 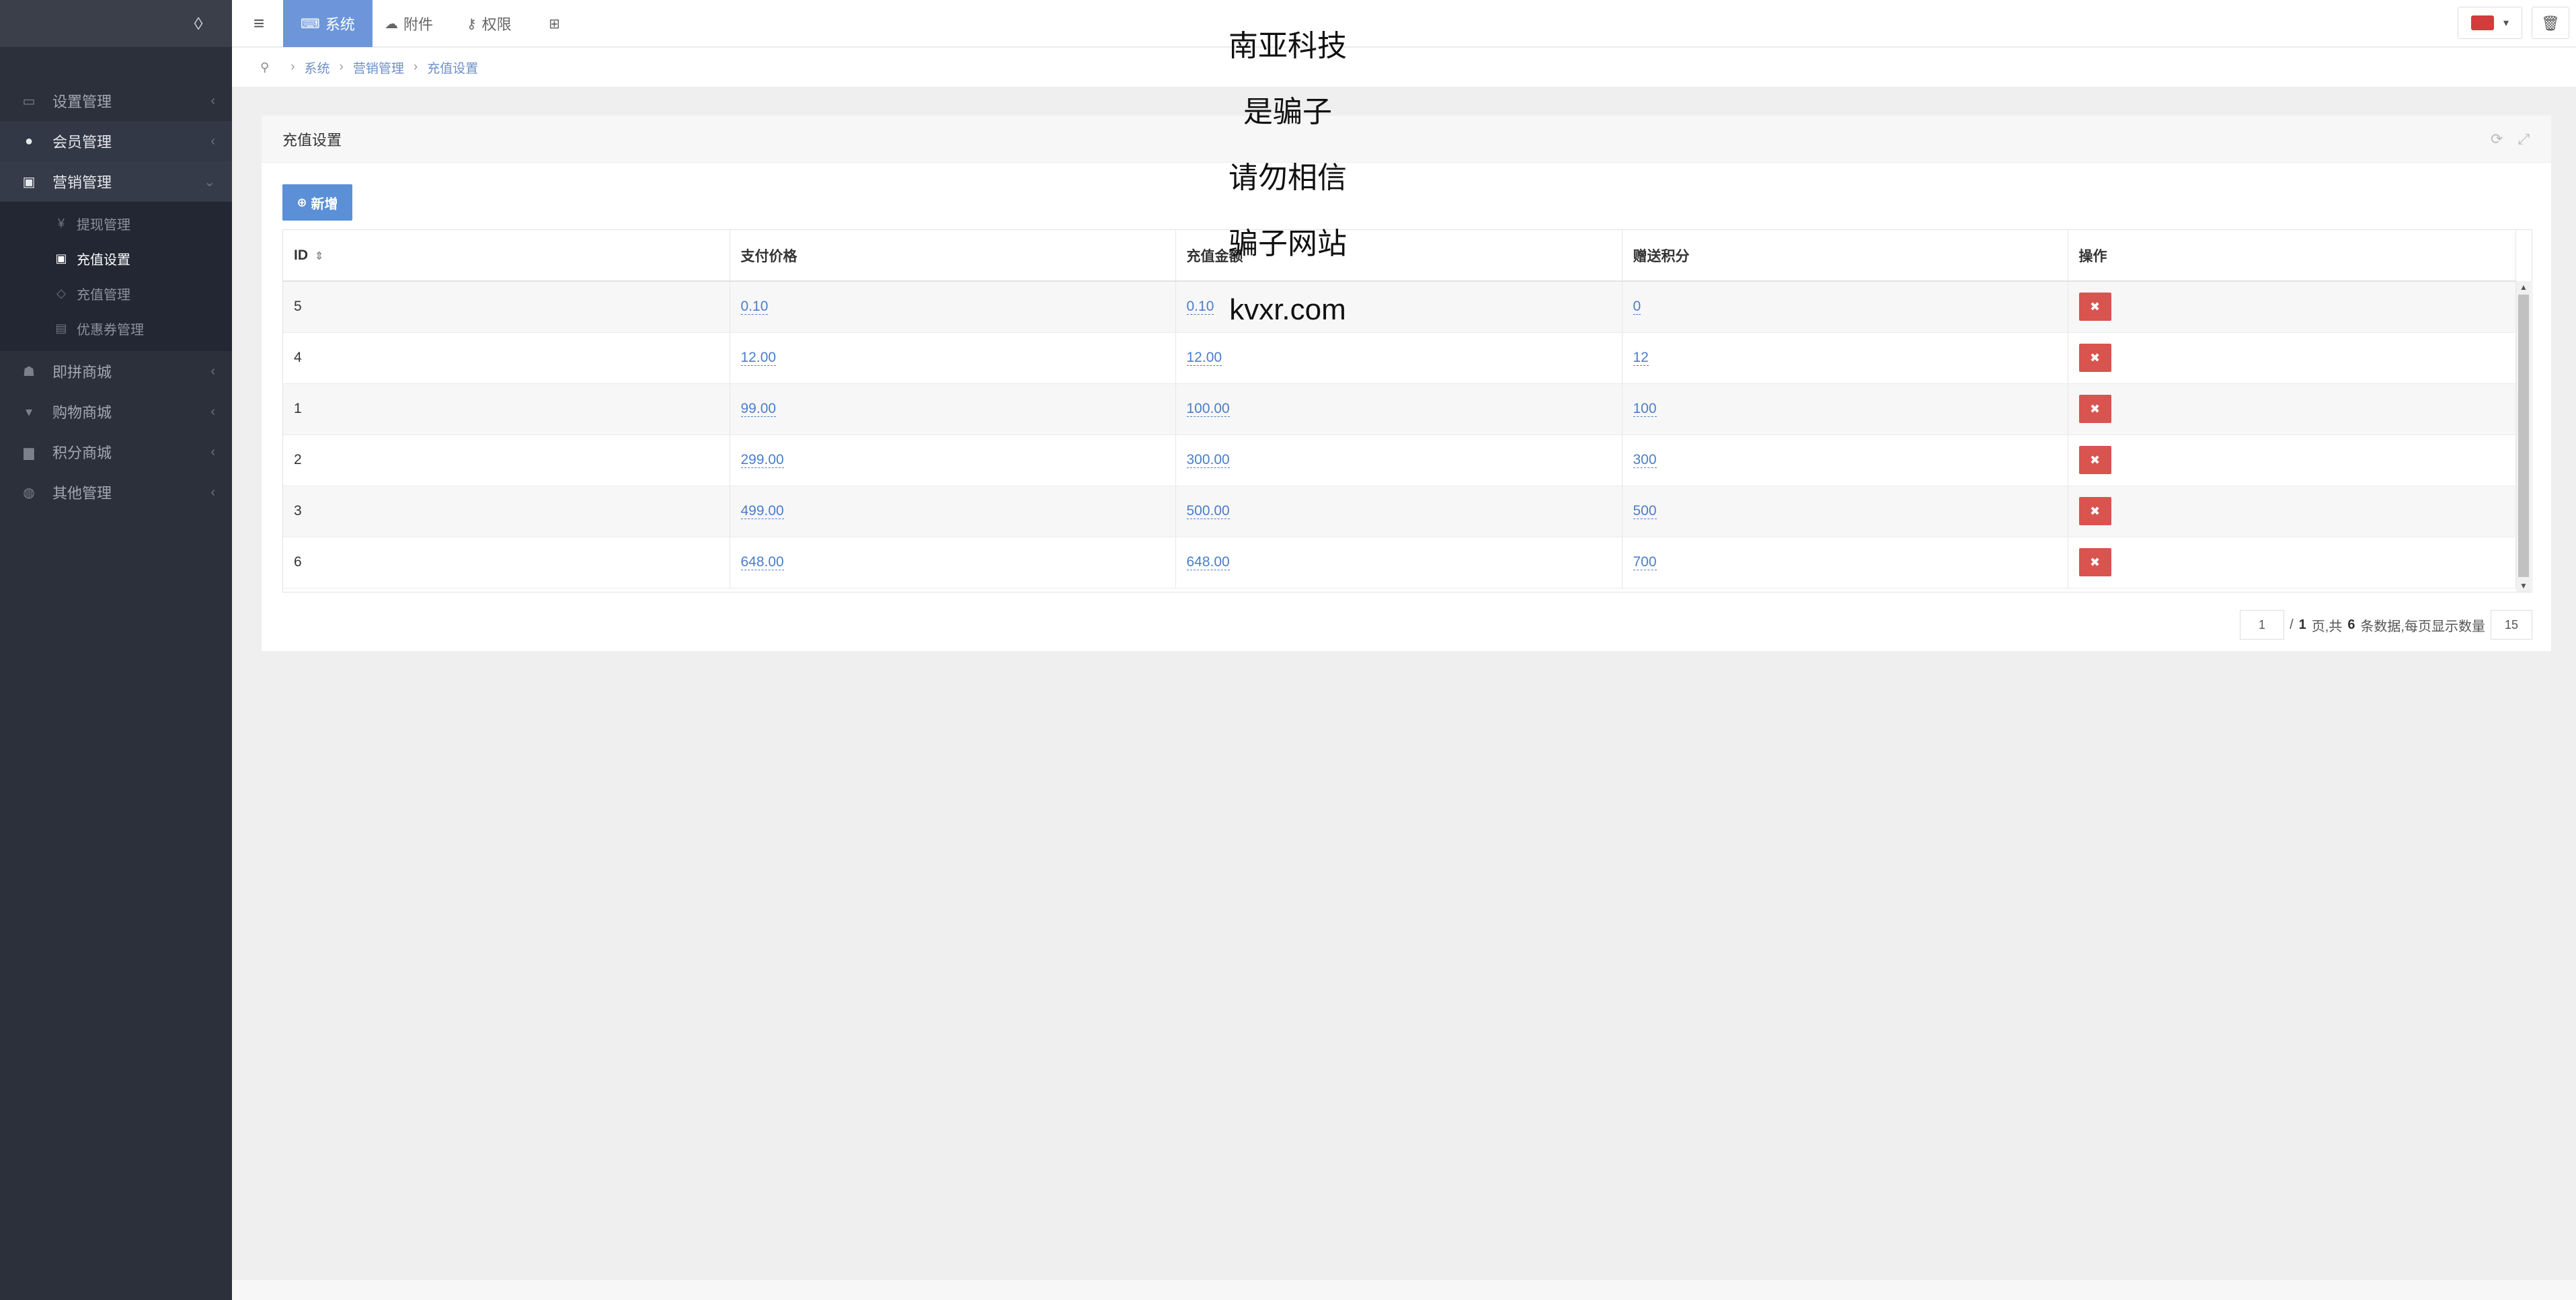 What do you see at coordinates (116, 452) in the screenshot?
I see `sidebar-item-points-shop: ▆ 积分商城 ‹` at bounding box center [116, 452].